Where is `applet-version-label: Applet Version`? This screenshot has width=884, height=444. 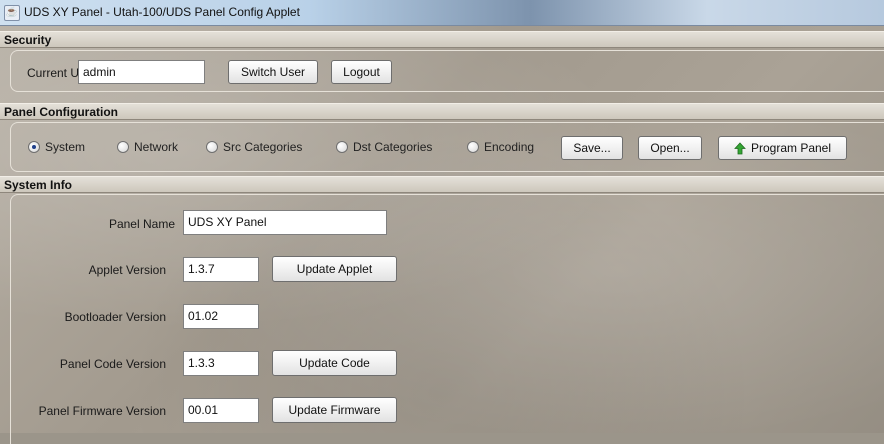
applet-version-label: Applet Version is located at coordinates (127, 270).